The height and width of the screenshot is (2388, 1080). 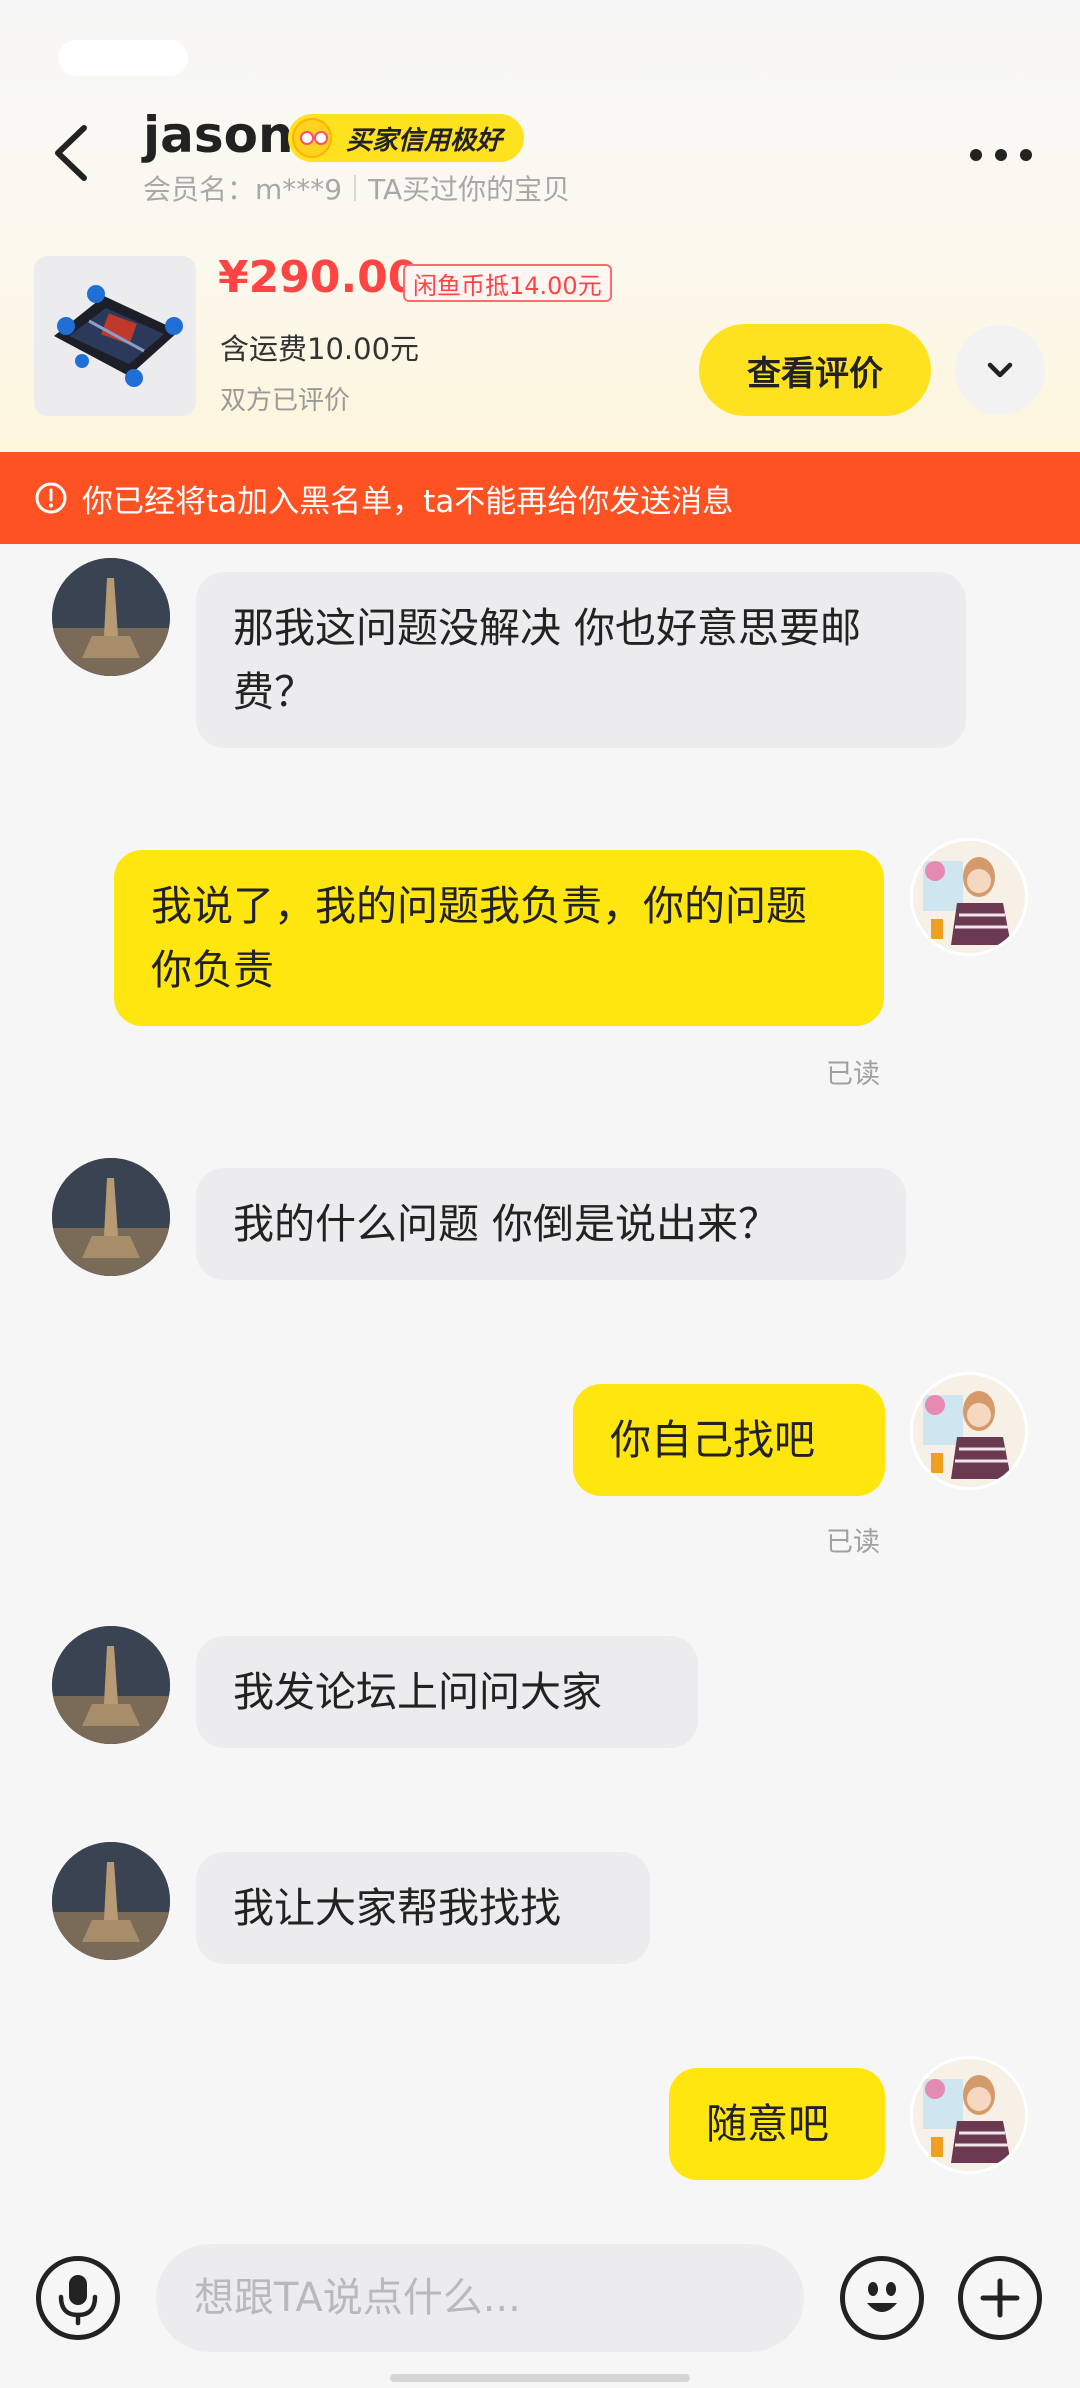 What do you see at coordinates (815, 370) in the screenshot?
I see `view-review-button: 查看评价` at bounding box center [815, 370].